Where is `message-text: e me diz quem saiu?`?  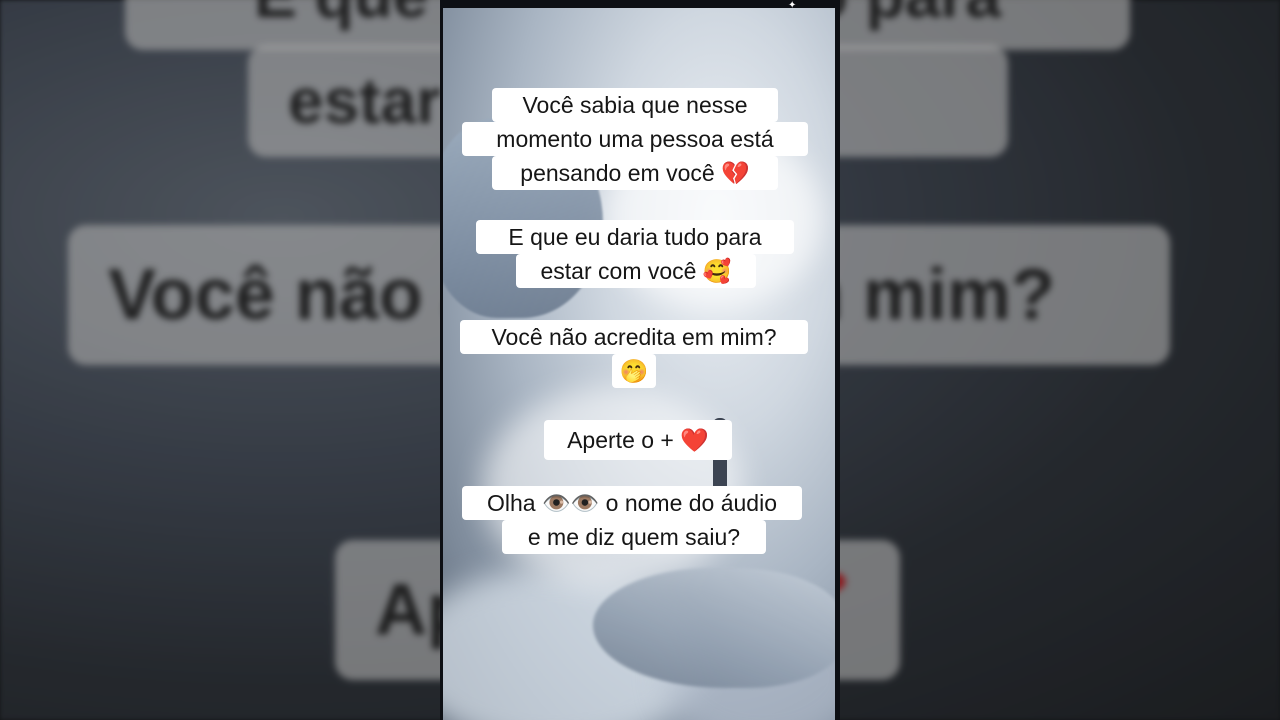 message-text: e me diz quem saiu? is located at coordinates (634, 537).